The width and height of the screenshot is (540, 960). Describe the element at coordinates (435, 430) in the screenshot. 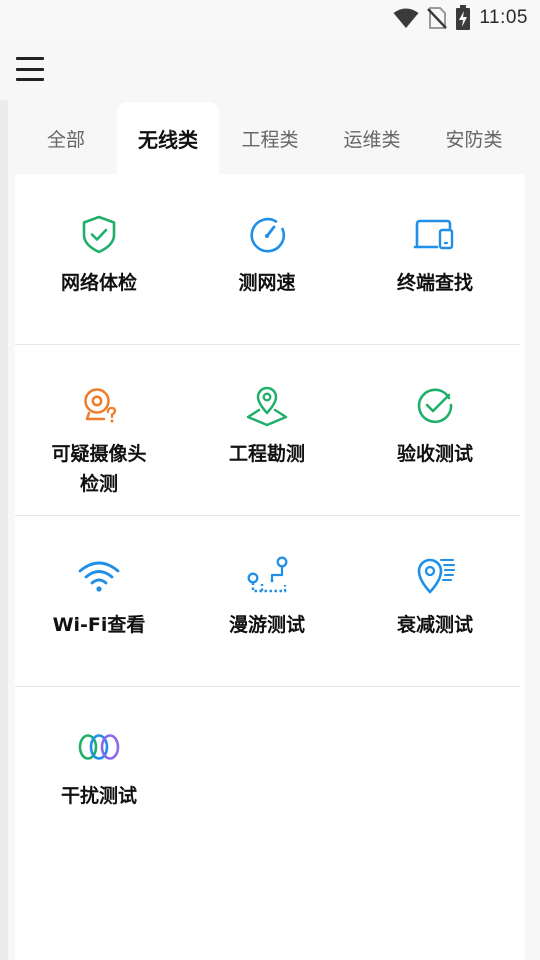

I see `tool-acceptance-test: 验收测试` at that location.